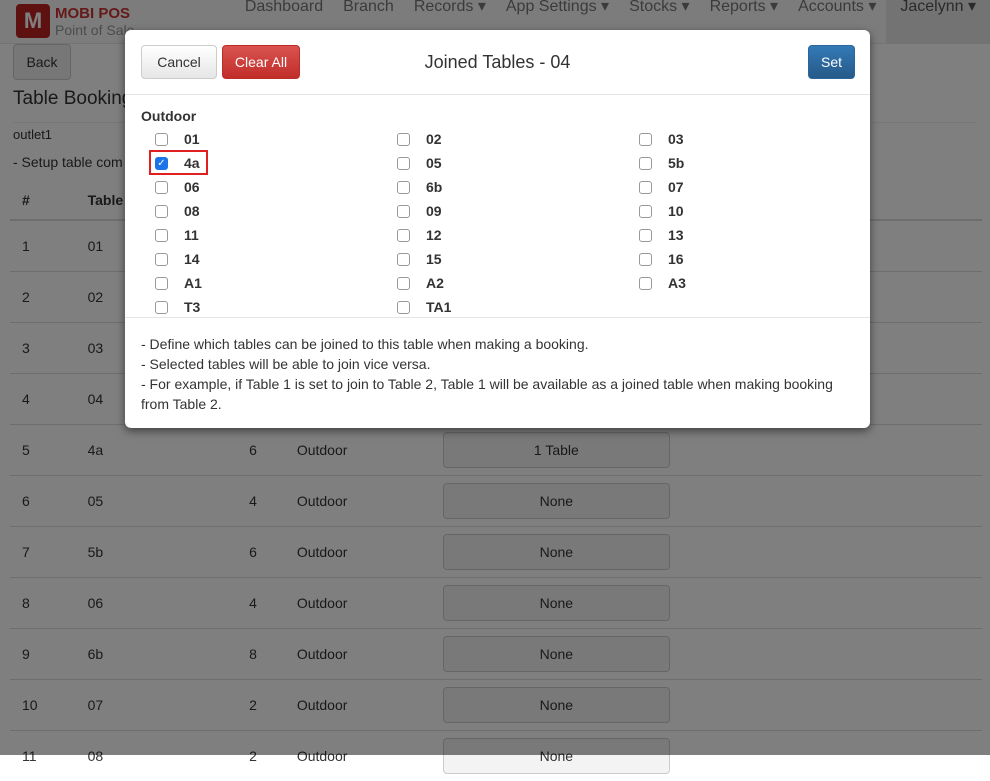  I want to click on table-option: ✓ 4a, so click(262, 162).